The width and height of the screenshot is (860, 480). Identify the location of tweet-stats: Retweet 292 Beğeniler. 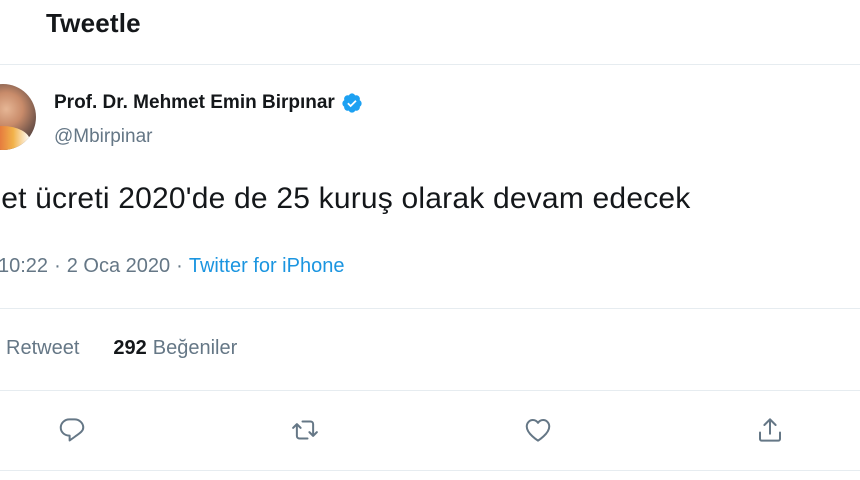
(138, 348).